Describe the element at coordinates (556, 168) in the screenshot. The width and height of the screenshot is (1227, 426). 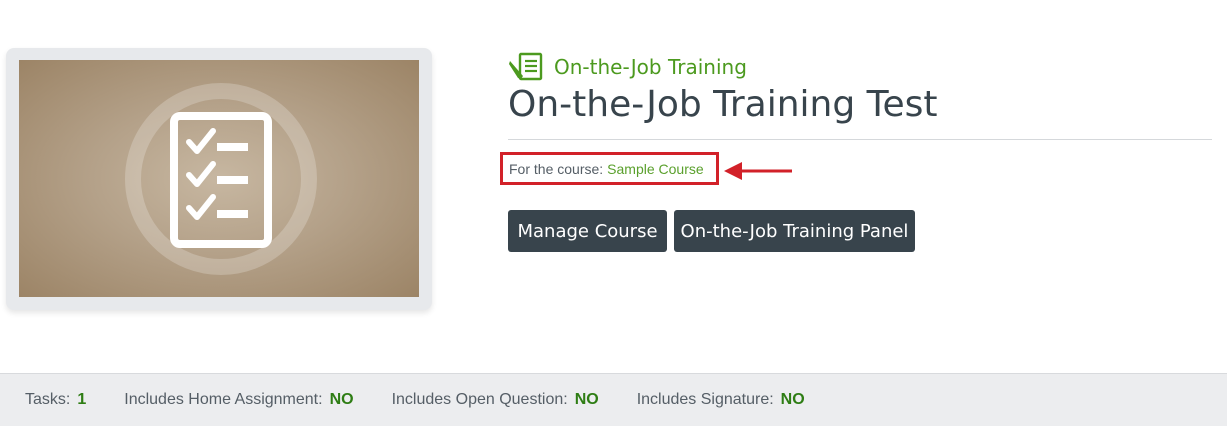
I see `course-prefix-label: For the course:` at that location.